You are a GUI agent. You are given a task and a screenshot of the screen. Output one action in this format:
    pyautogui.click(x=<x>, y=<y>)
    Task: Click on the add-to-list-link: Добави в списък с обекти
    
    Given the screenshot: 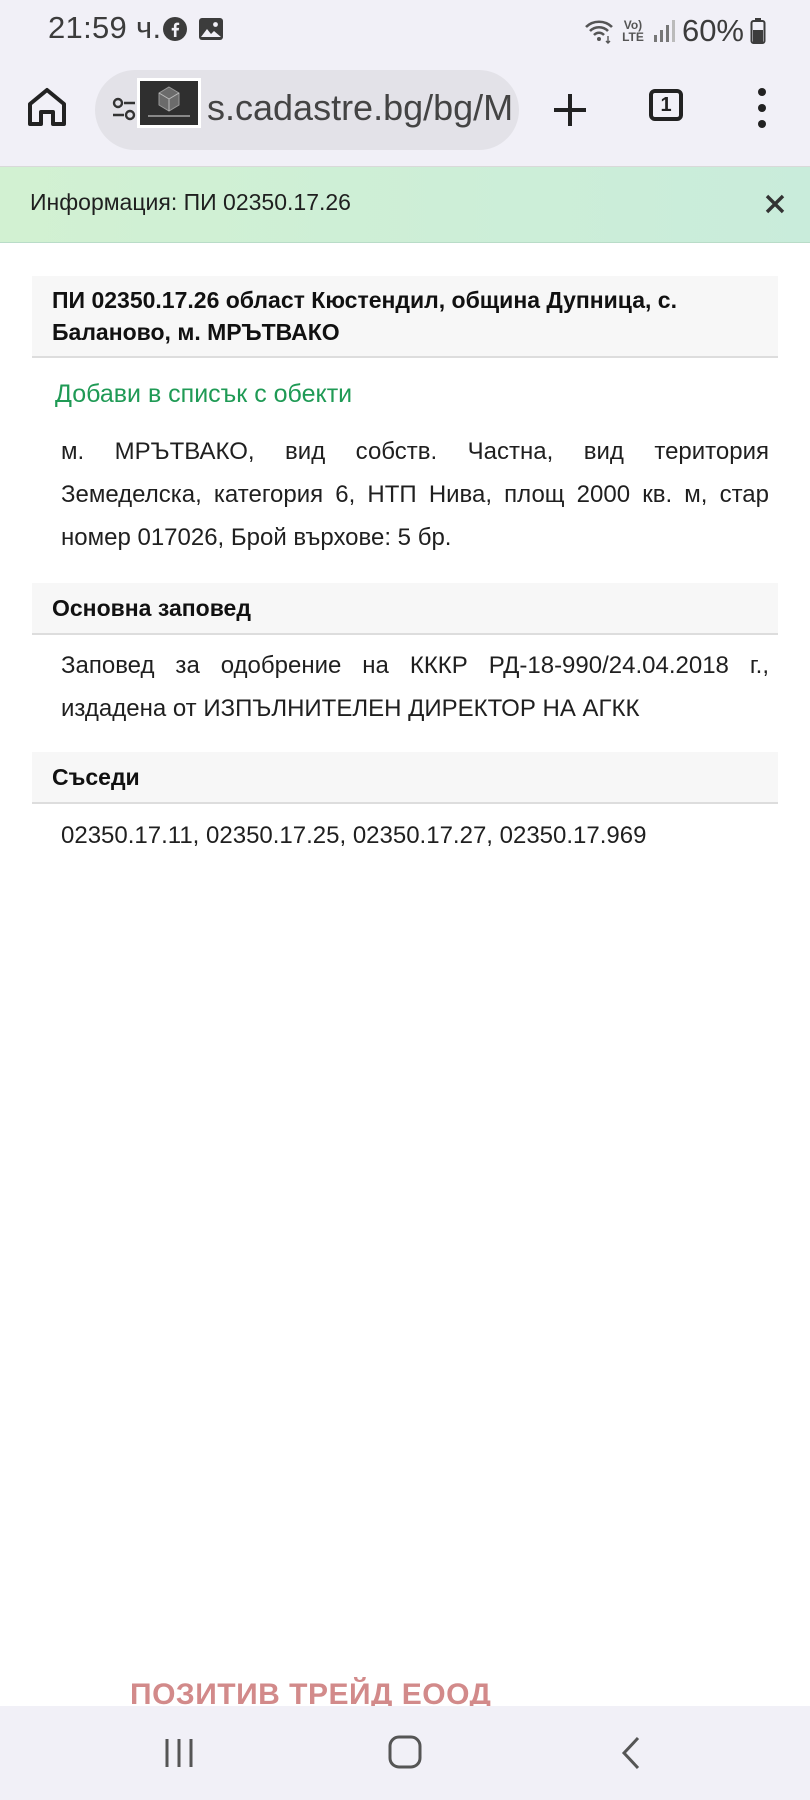 What is the action you would take?
    pyautogui.click(x=203, y=394)
    